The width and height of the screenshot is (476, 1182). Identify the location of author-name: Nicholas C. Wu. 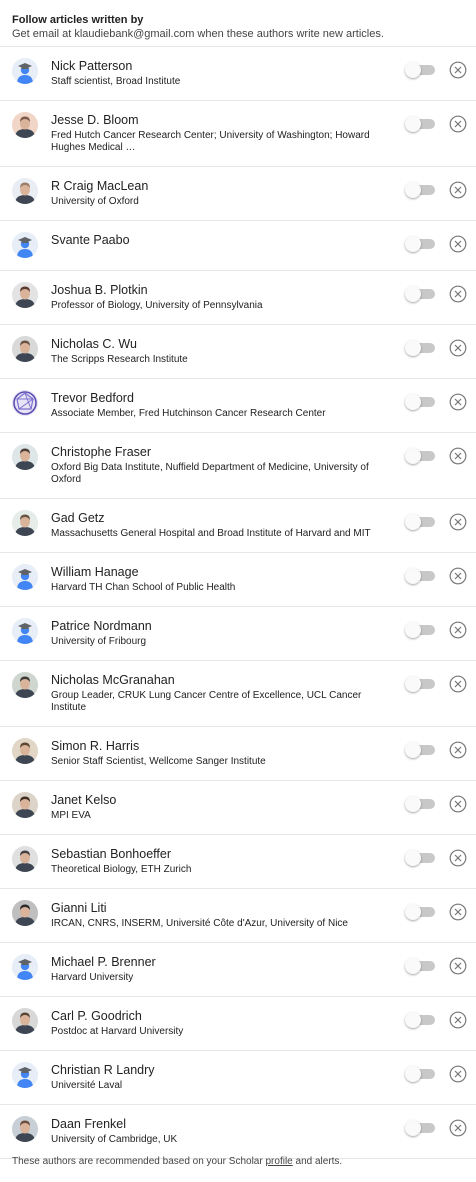
(94, 344).